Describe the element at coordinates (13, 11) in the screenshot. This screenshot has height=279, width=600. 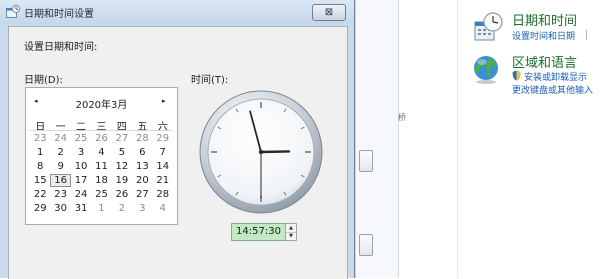
I see `datetime-icon` at that location.